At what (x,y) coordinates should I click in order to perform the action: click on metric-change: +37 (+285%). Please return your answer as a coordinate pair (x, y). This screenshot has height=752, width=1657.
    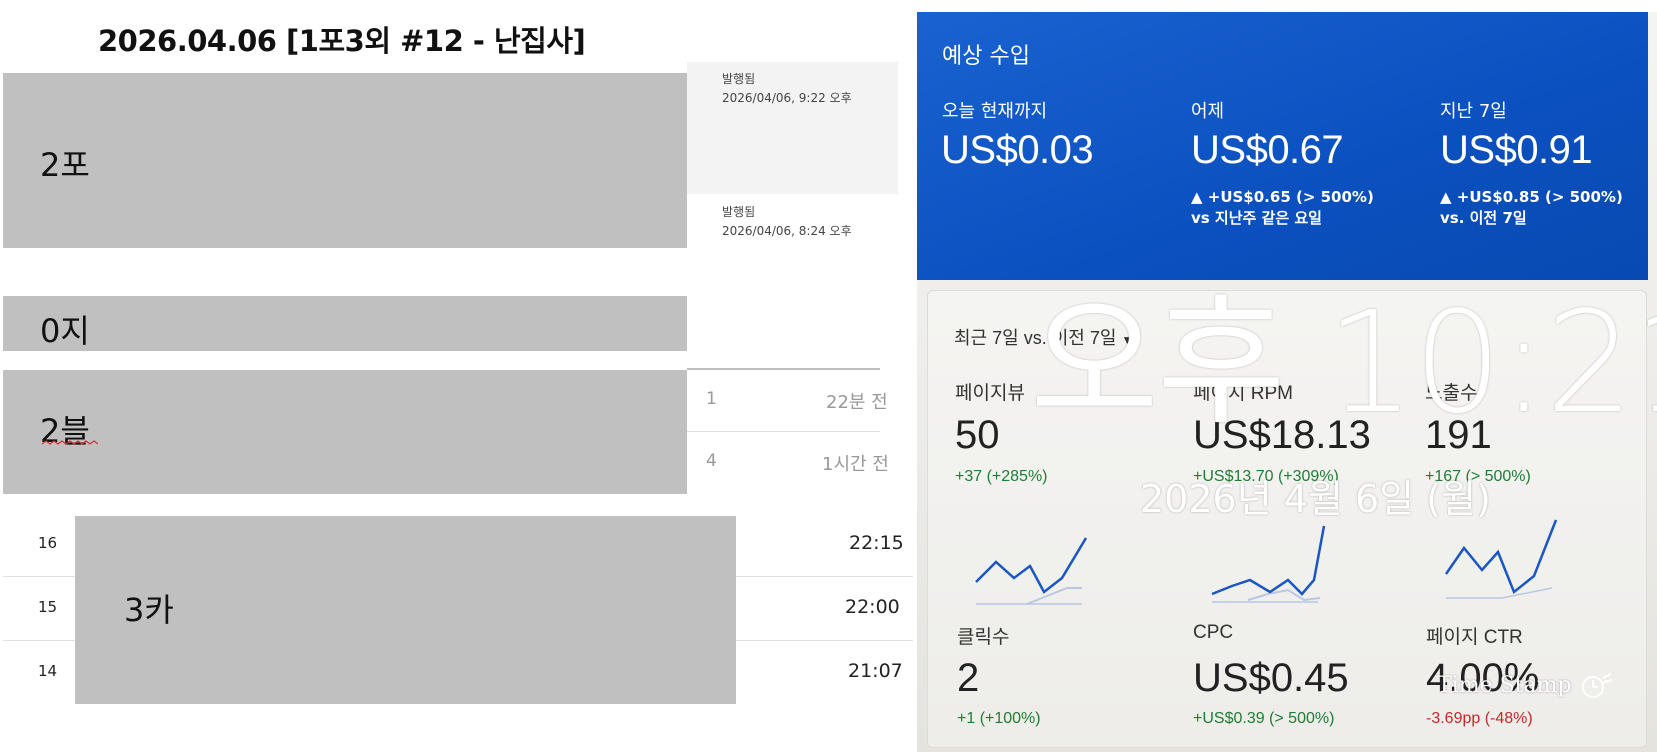
    Looking at the image, I should click on (1001, 476).